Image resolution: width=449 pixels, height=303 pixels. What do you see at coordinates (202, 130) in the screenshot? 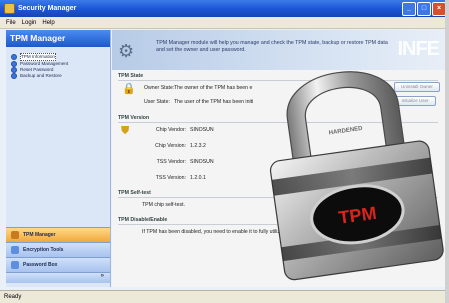
I see `chip-vendor-value: SINOSUN` at bounding box center [202, 130].